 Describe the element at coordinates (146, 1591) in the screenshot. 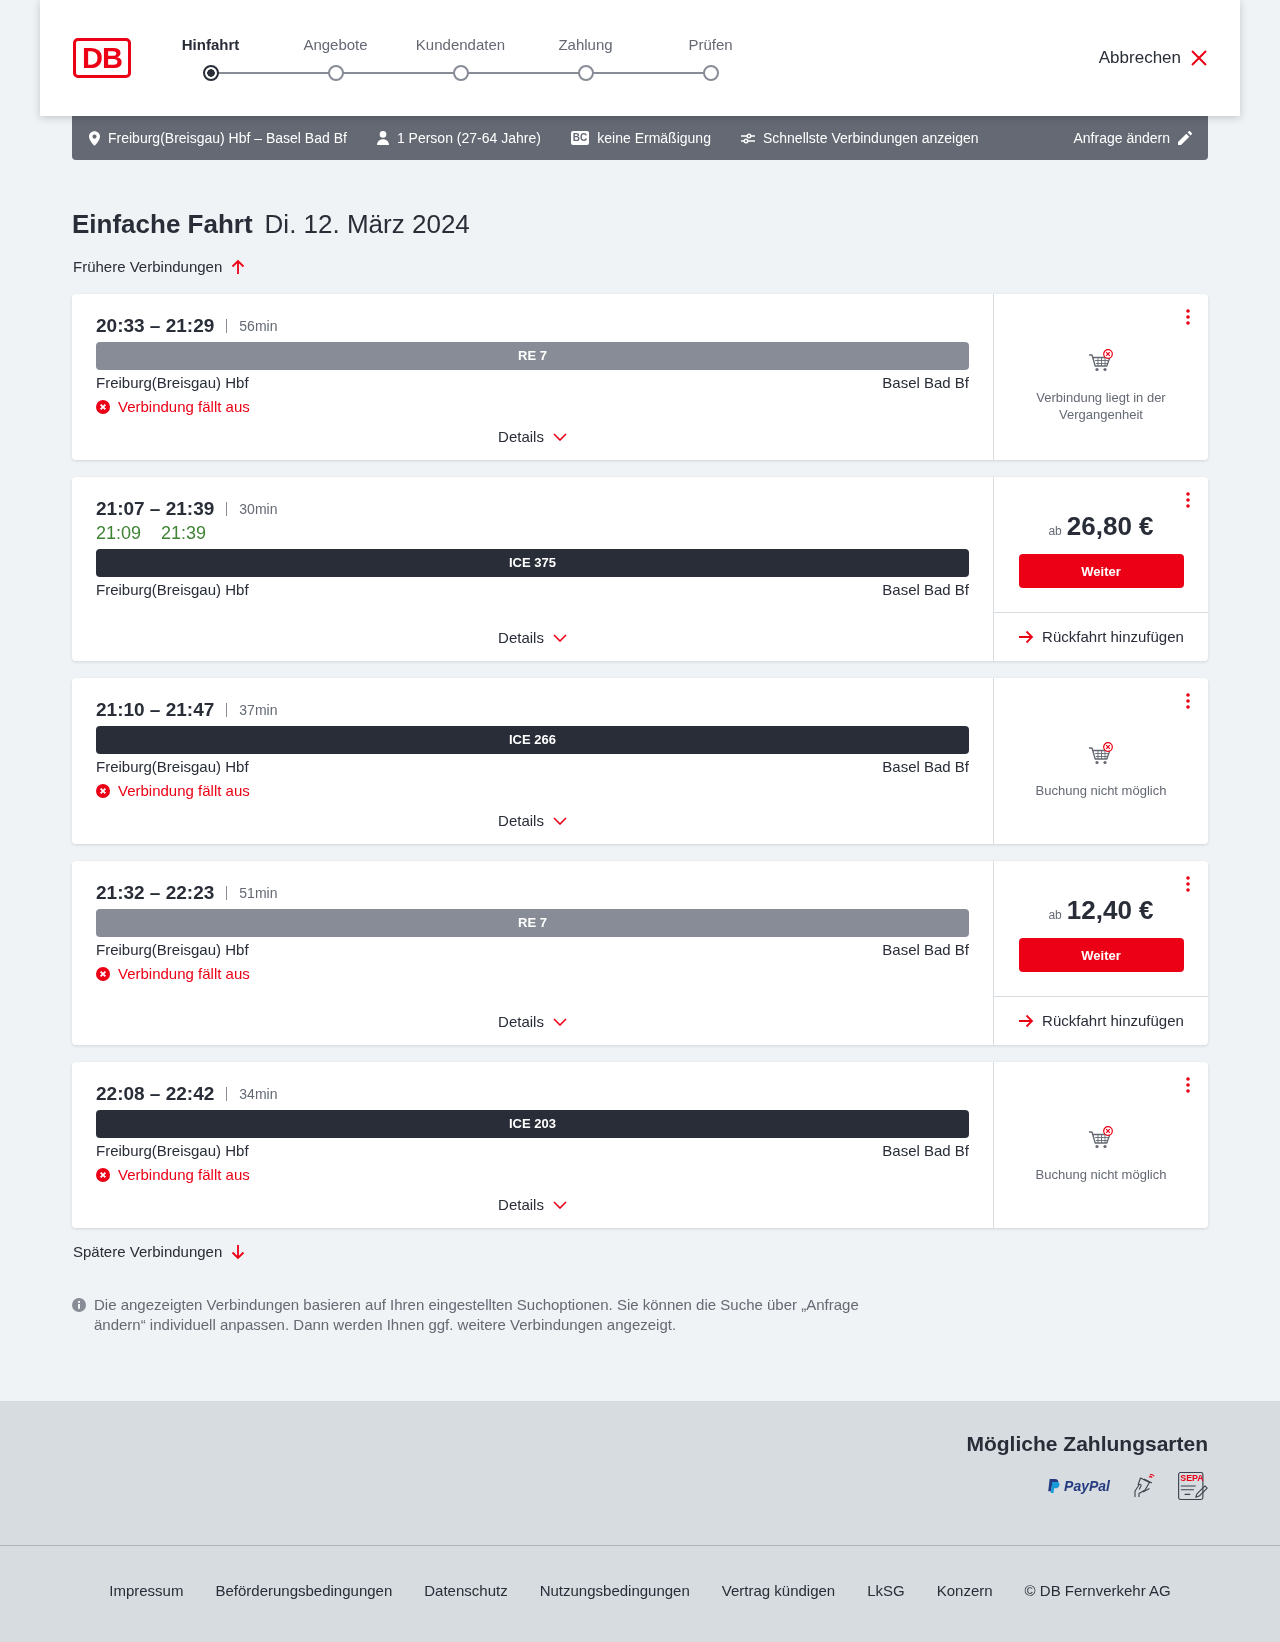

I see `footer-link: Impressum` at that location.